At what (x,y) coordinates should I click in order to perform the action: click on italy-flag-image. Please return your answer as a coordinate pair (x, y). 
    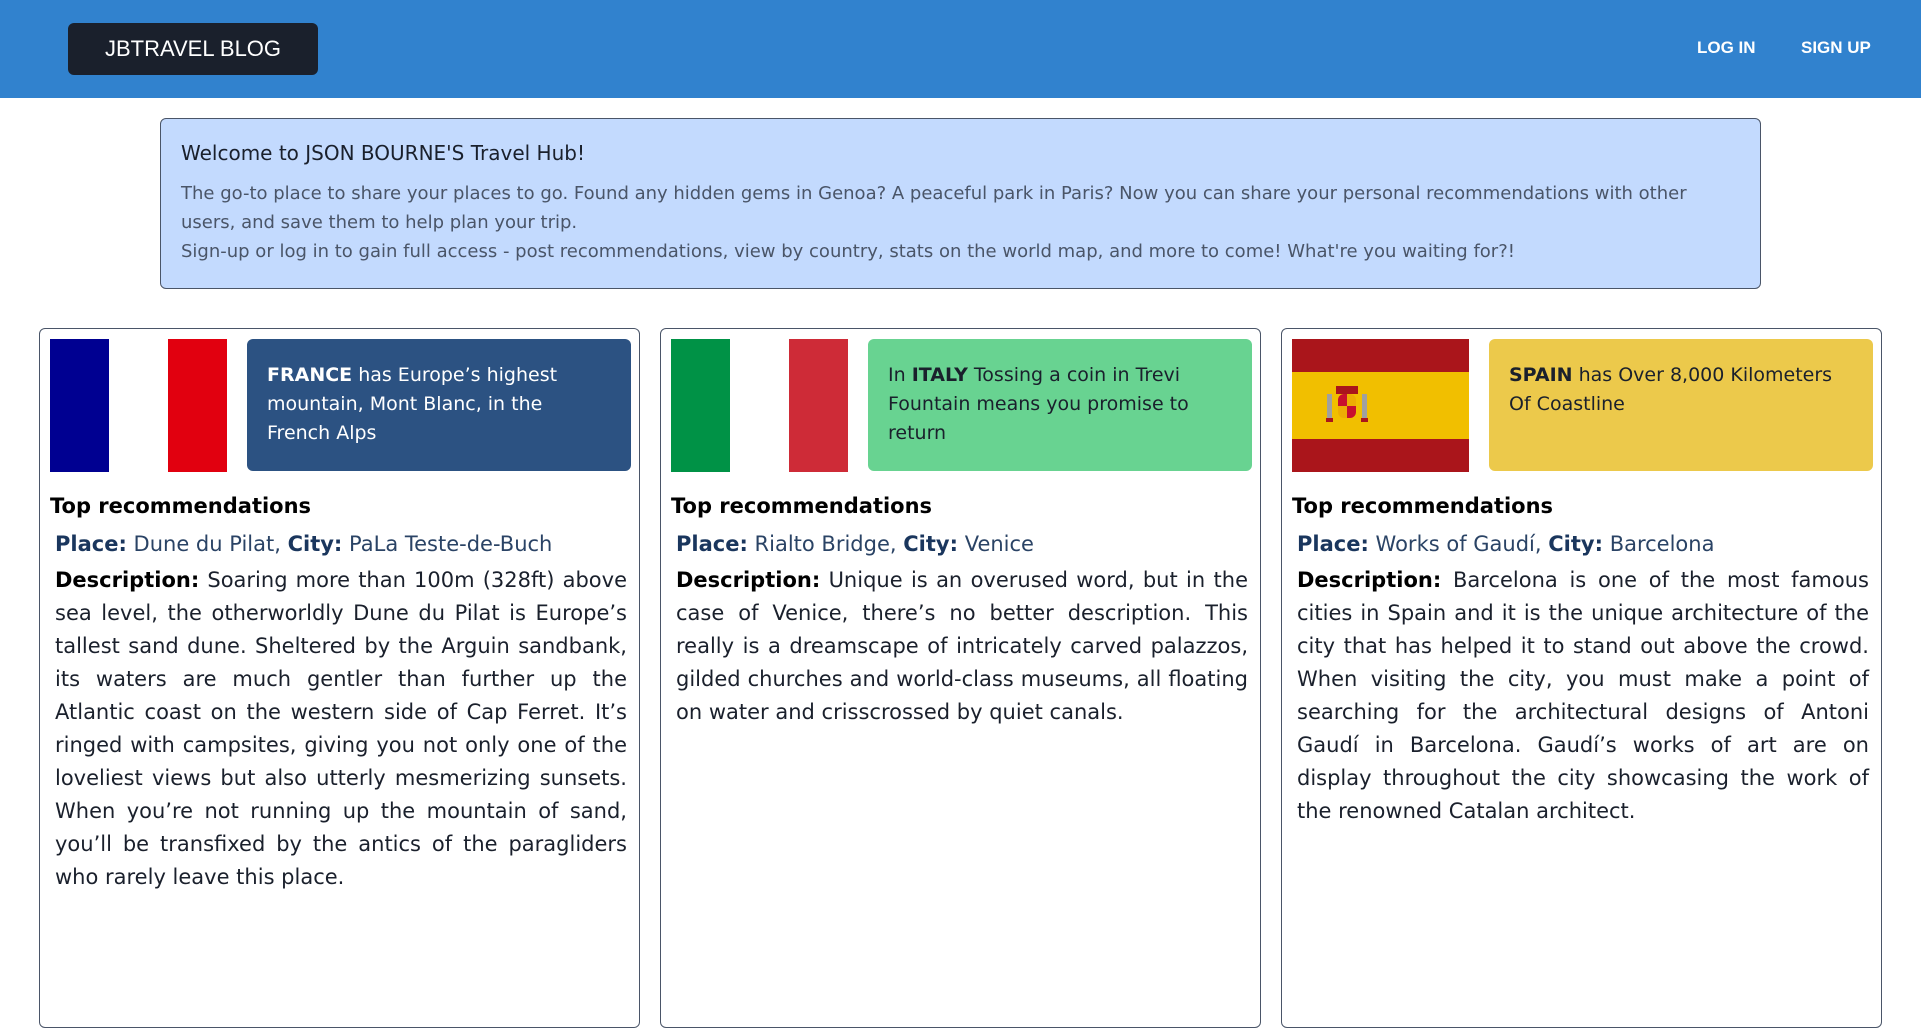
    Looking at the image, I should click on (759, 405).